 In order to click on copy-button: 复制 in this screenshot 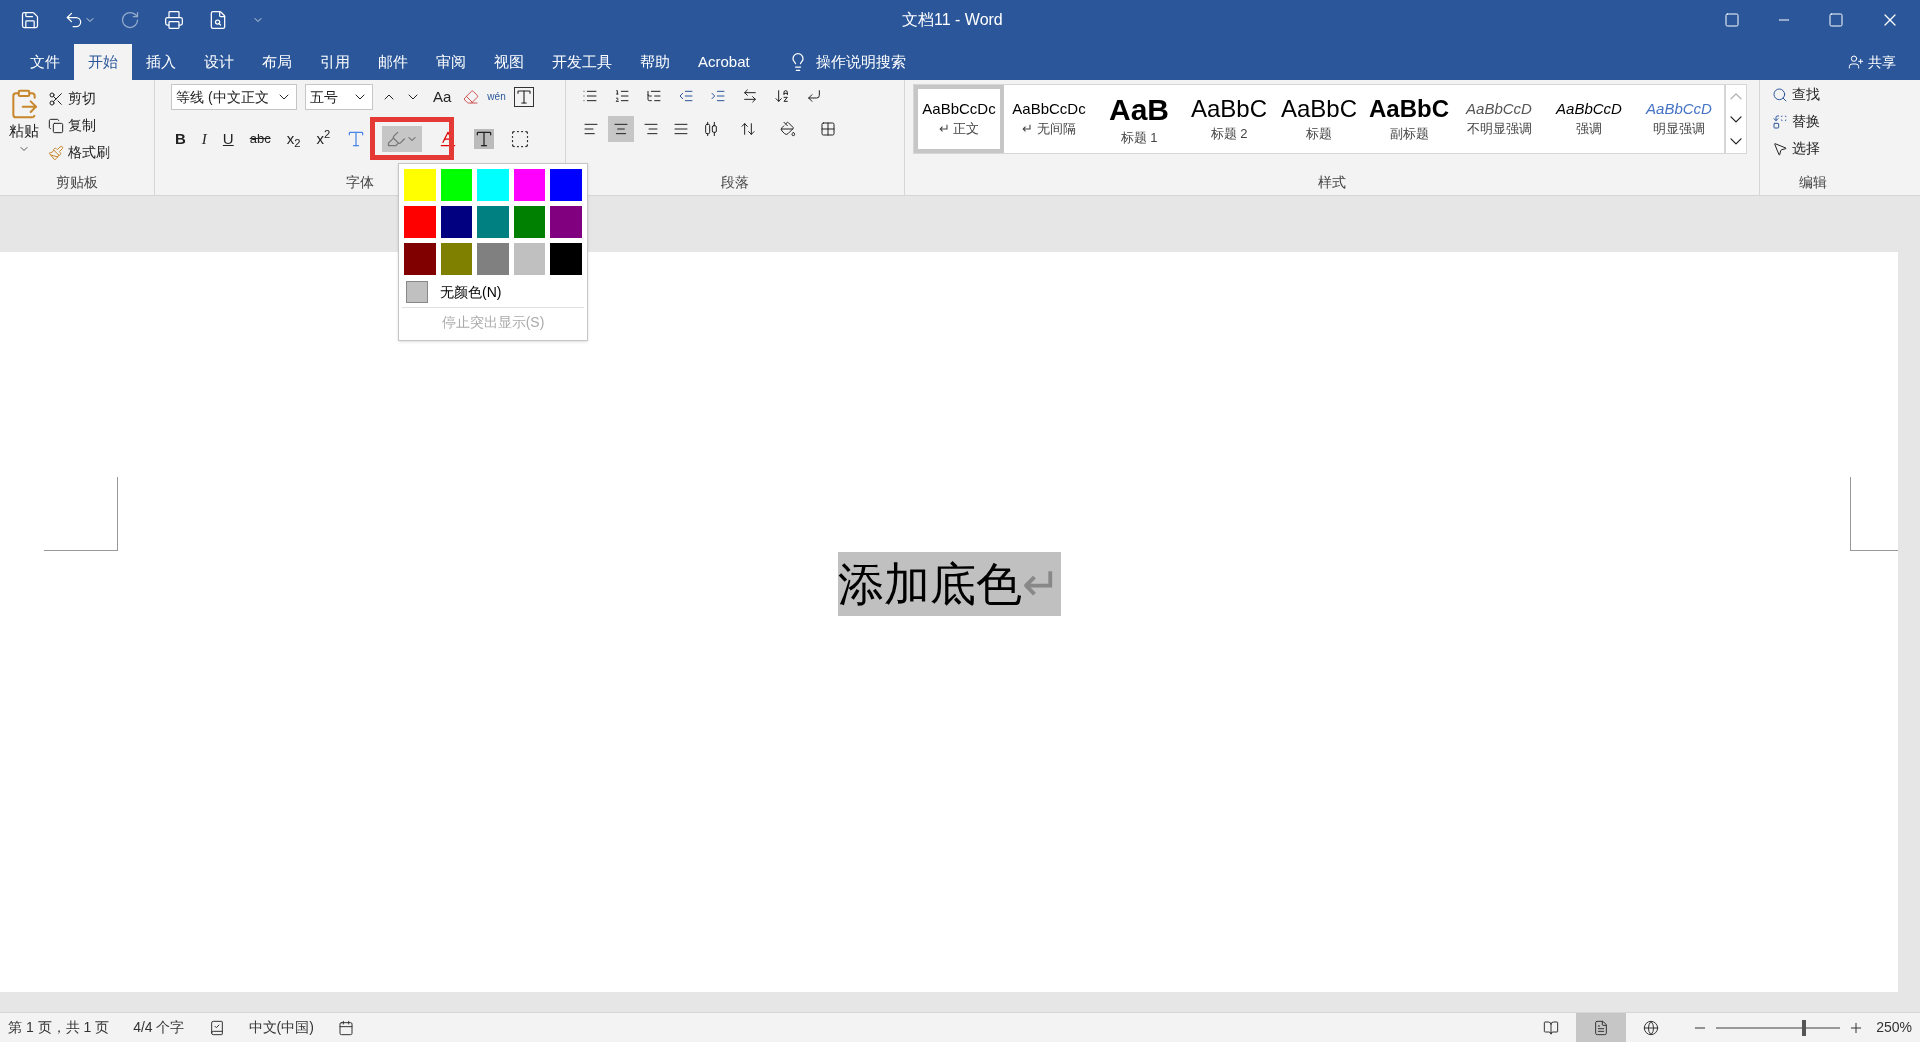, I will do `click(79, 125)`.